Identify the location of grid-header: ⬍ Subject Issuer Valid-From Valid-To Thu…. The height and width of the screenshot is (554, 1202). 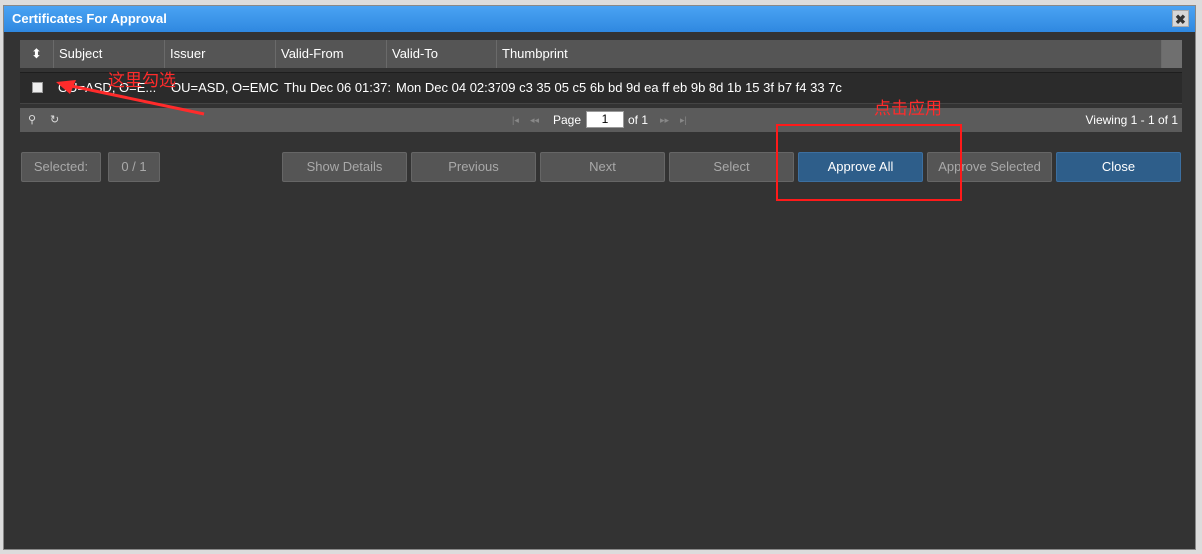
(601, 54).